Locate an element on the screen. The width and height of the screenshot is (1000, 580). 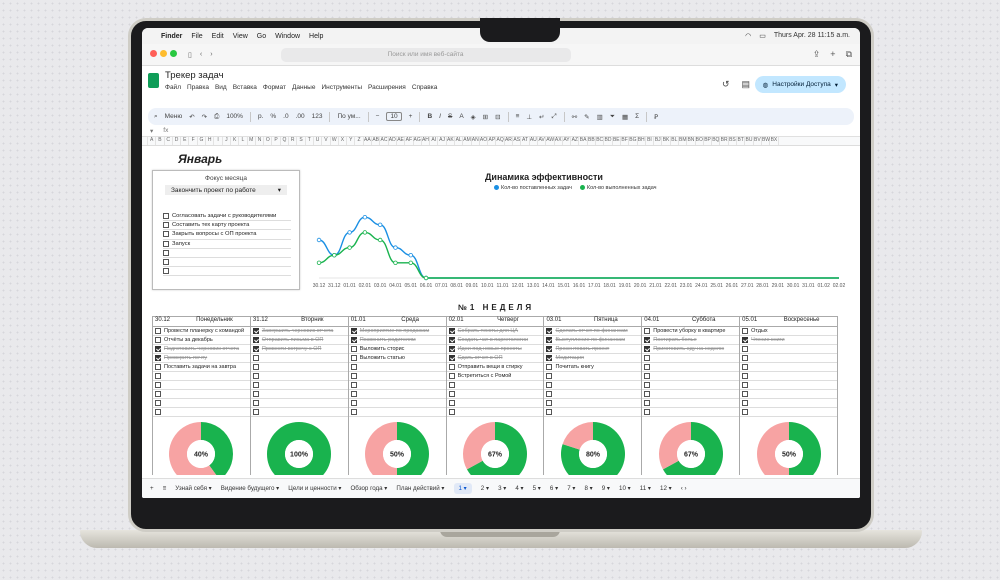
sheet-tab: Обзор года ▾ is located at coordinates (368, 488).